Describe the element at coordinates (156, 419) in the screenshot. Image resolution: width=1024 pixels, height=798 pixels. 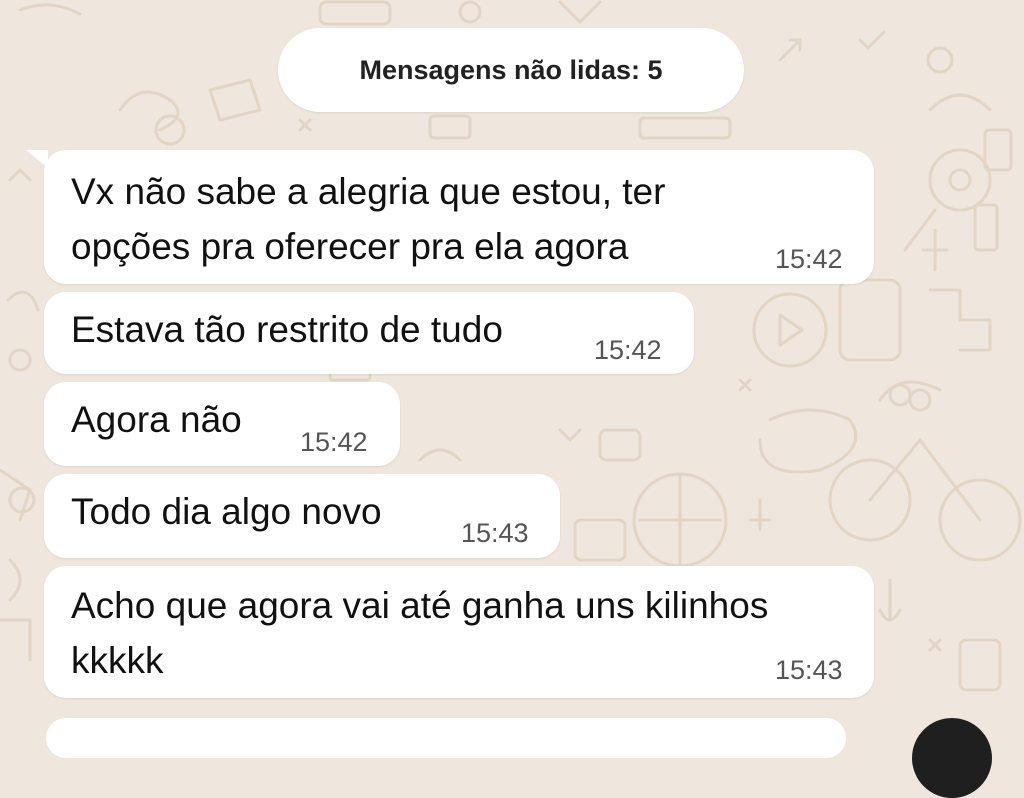
I see `message-text: Agora não` at that location.